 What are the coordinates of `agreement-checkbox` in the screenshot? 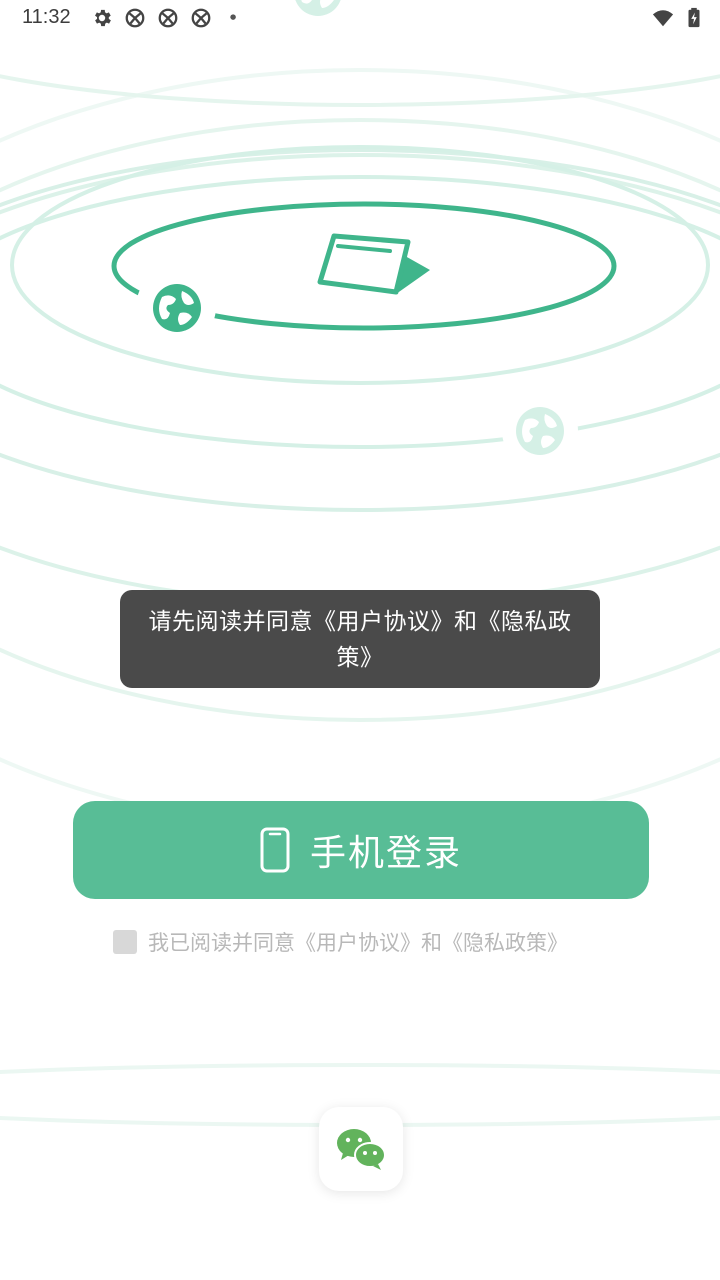 It's located at (125, 942).